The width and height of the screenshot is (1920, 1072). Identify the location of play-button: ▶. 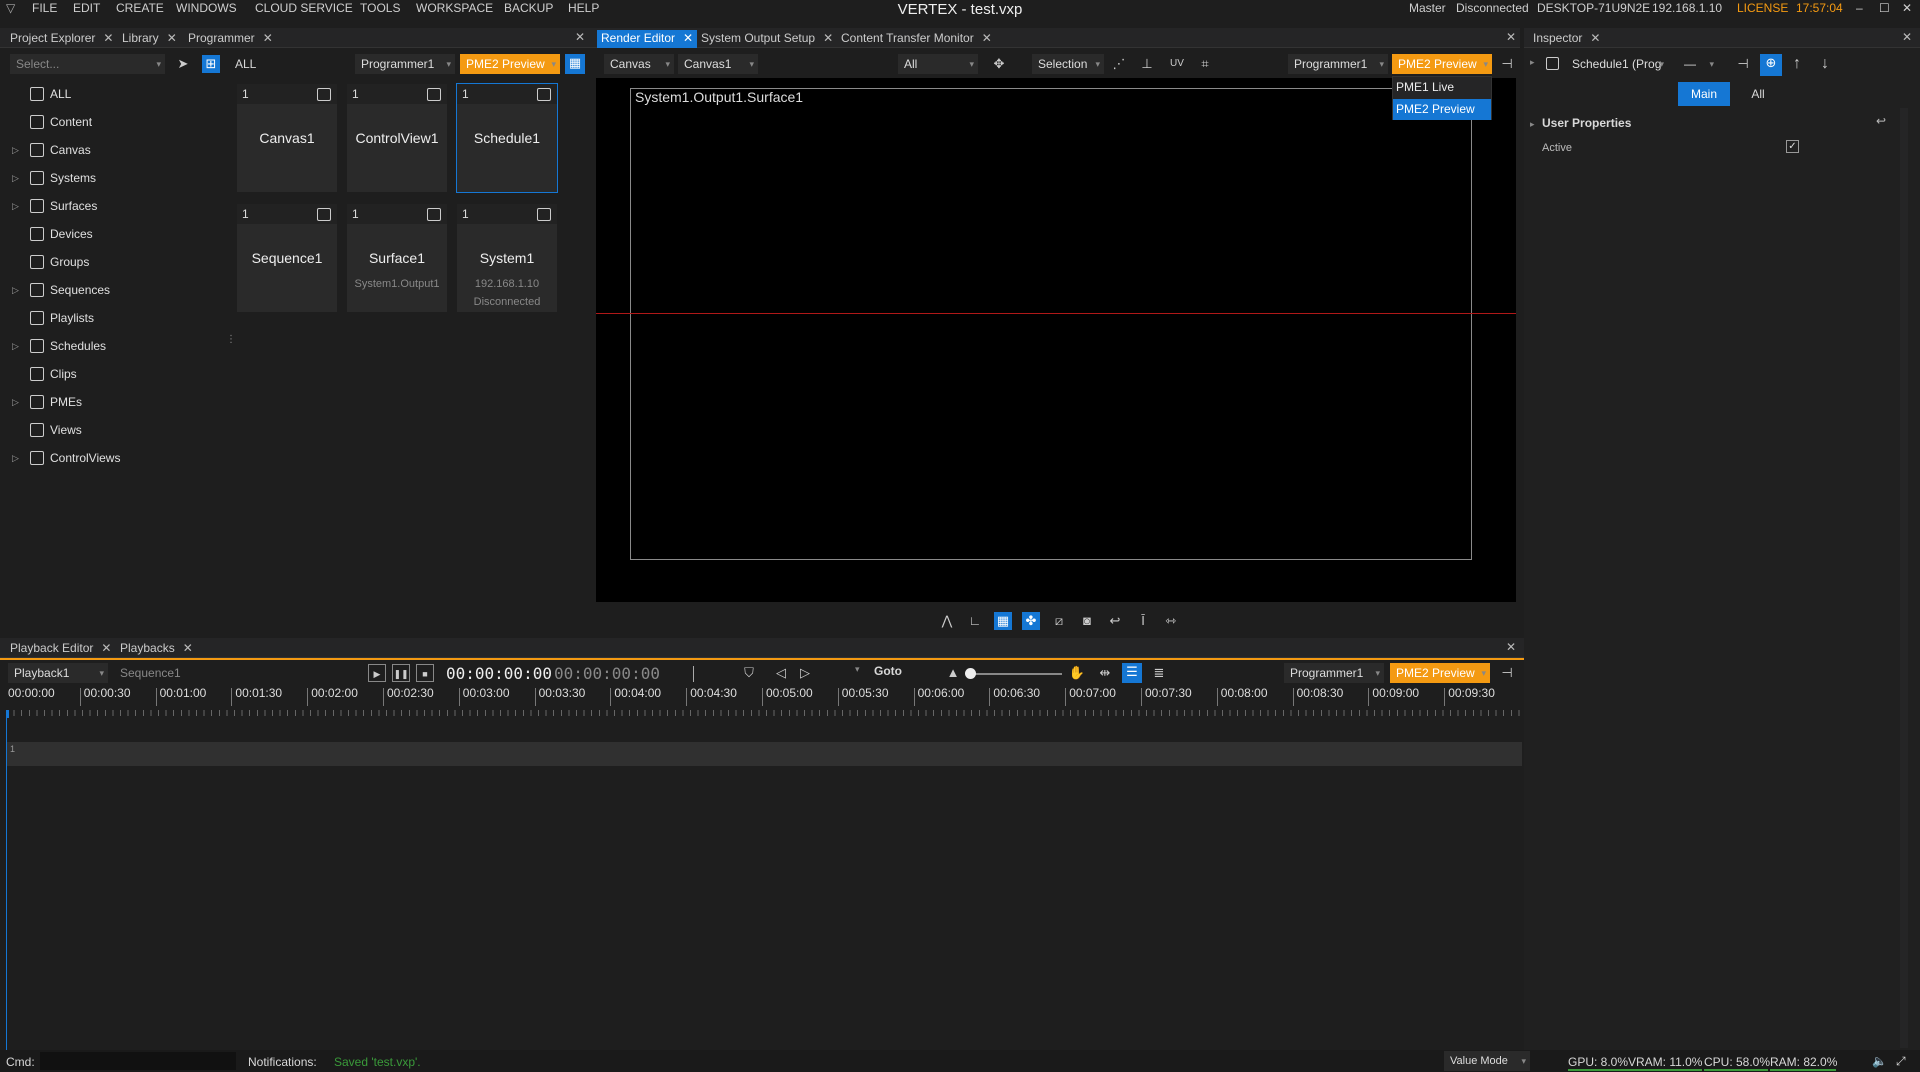
(377, 673).